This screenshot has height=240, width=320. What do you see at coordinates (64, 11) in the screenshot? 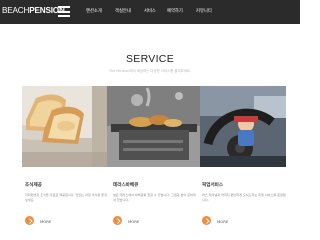
I see `hamburger-icon` at bounding box center [64, 11].